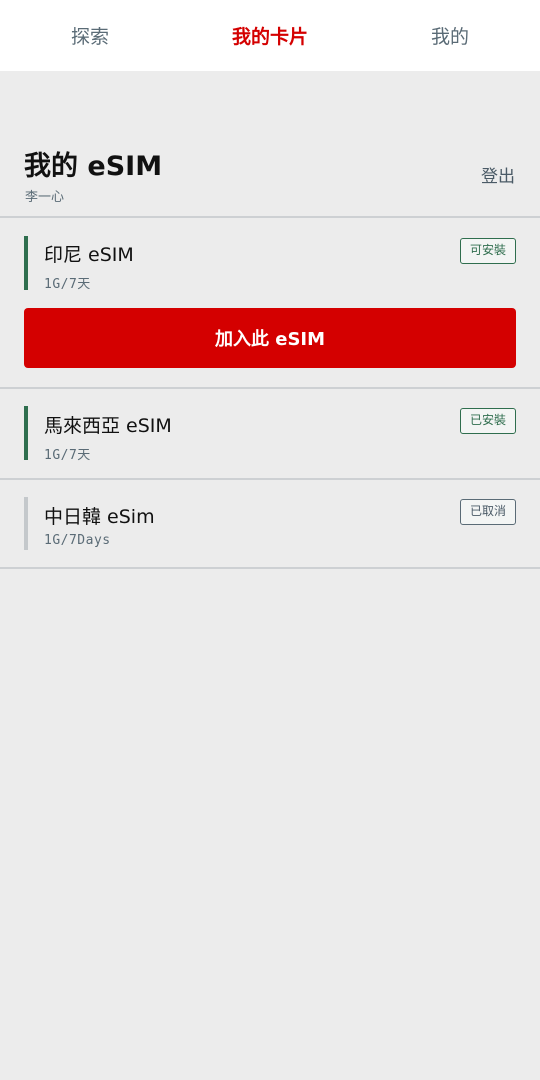 The image size is (540, 1080). What do you see at coordinates (487, 512) in the screenshot?
I see `status-badge: 已取消` at bounding box center [487, 512].